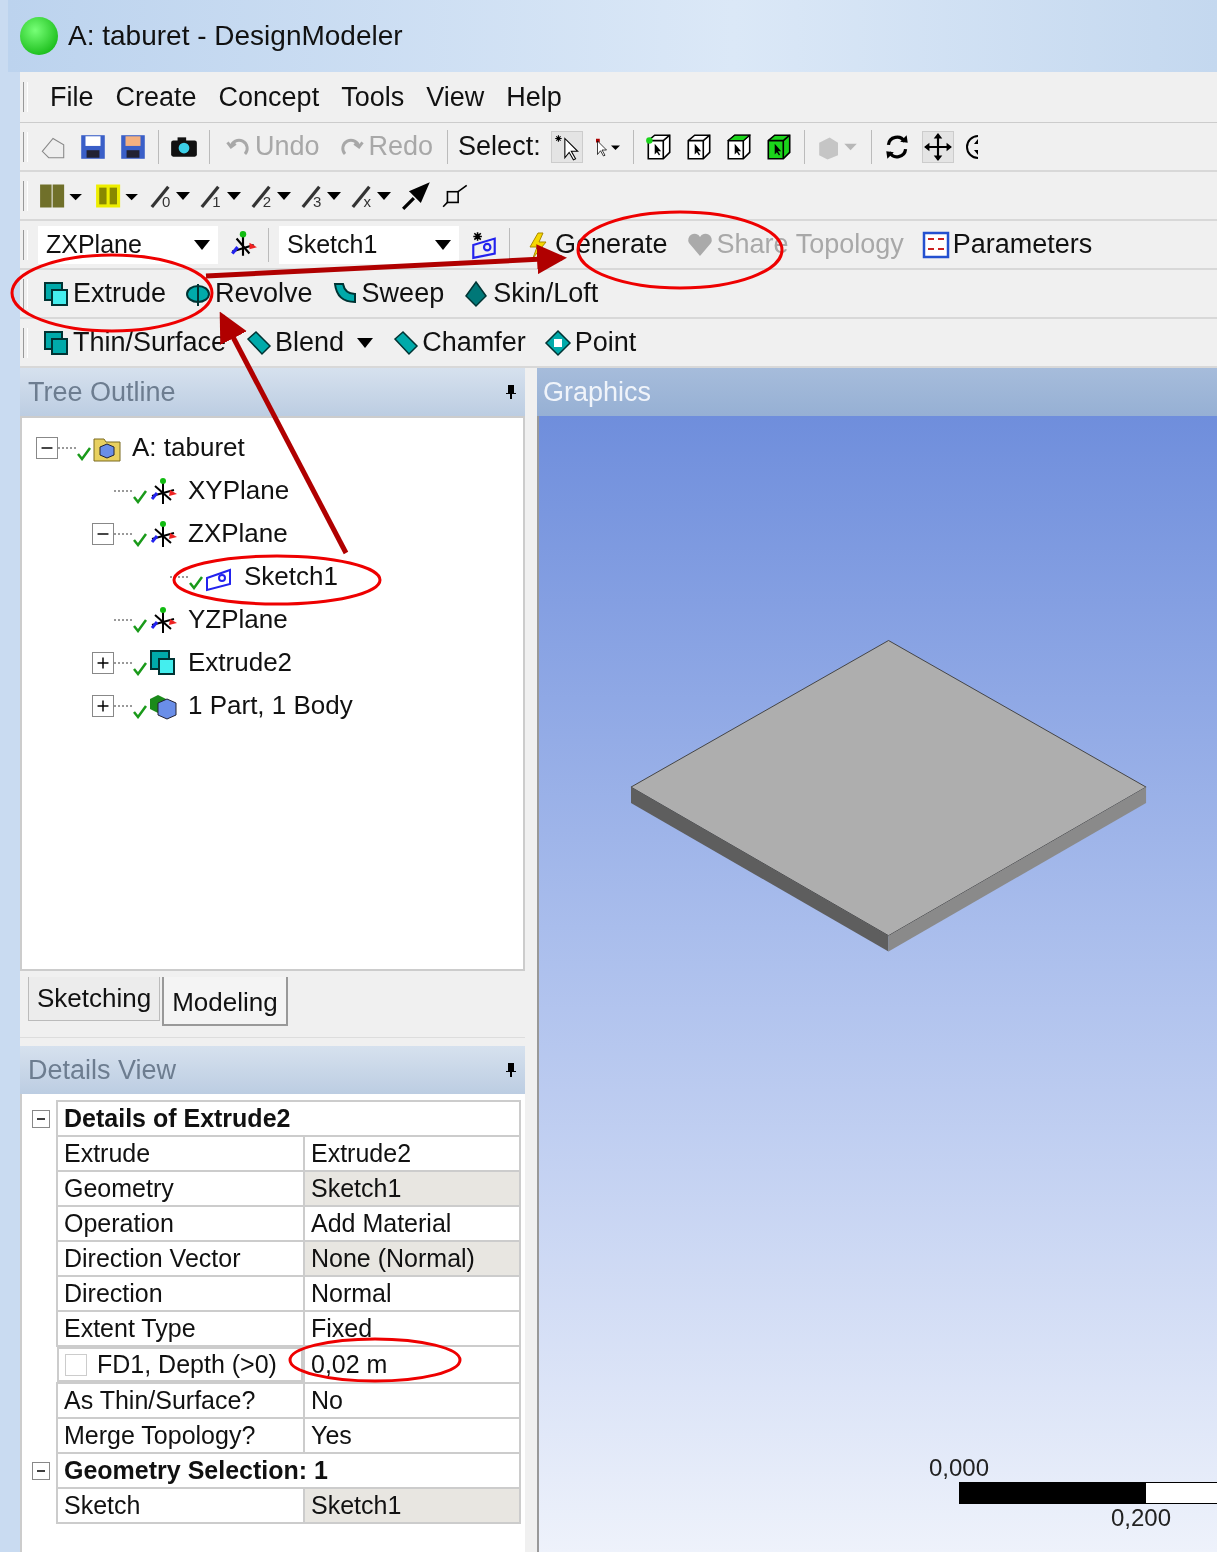  I want to click on tree-item: 1 Part, 1 Body, so click(270, 705).